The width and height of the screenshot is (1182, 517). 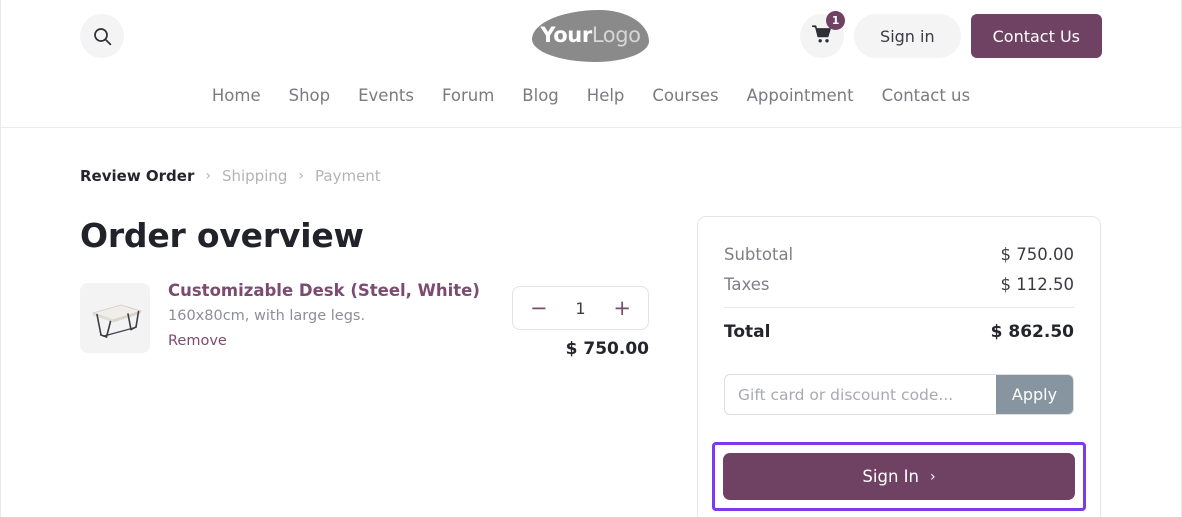 What do you see at coordinates (836, 20) in the screenshot?
I see `cart-badge-count: 1` at bounding box center [836, 20].